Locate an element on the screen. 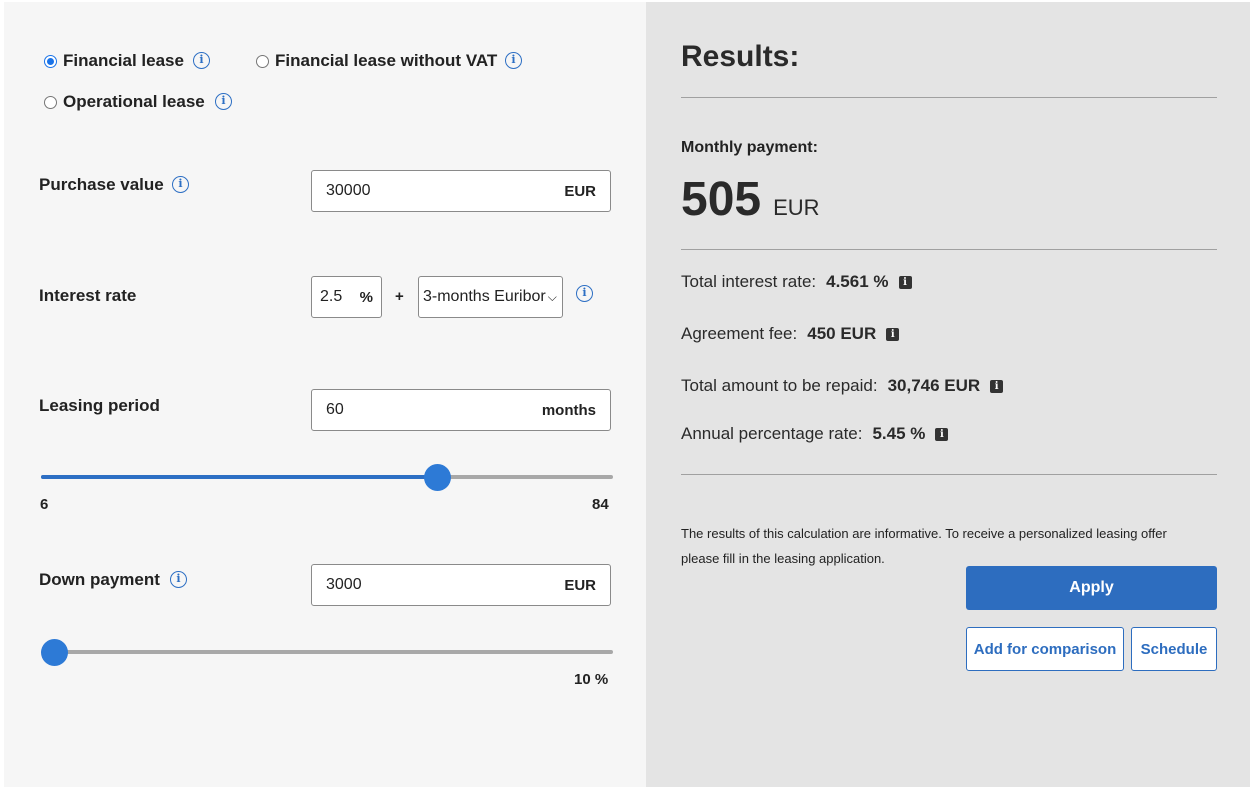 Image resolution: width=1252 pixels, height=789 pixels. leasing-period-slider-fill is located at coordinates (239, 477).